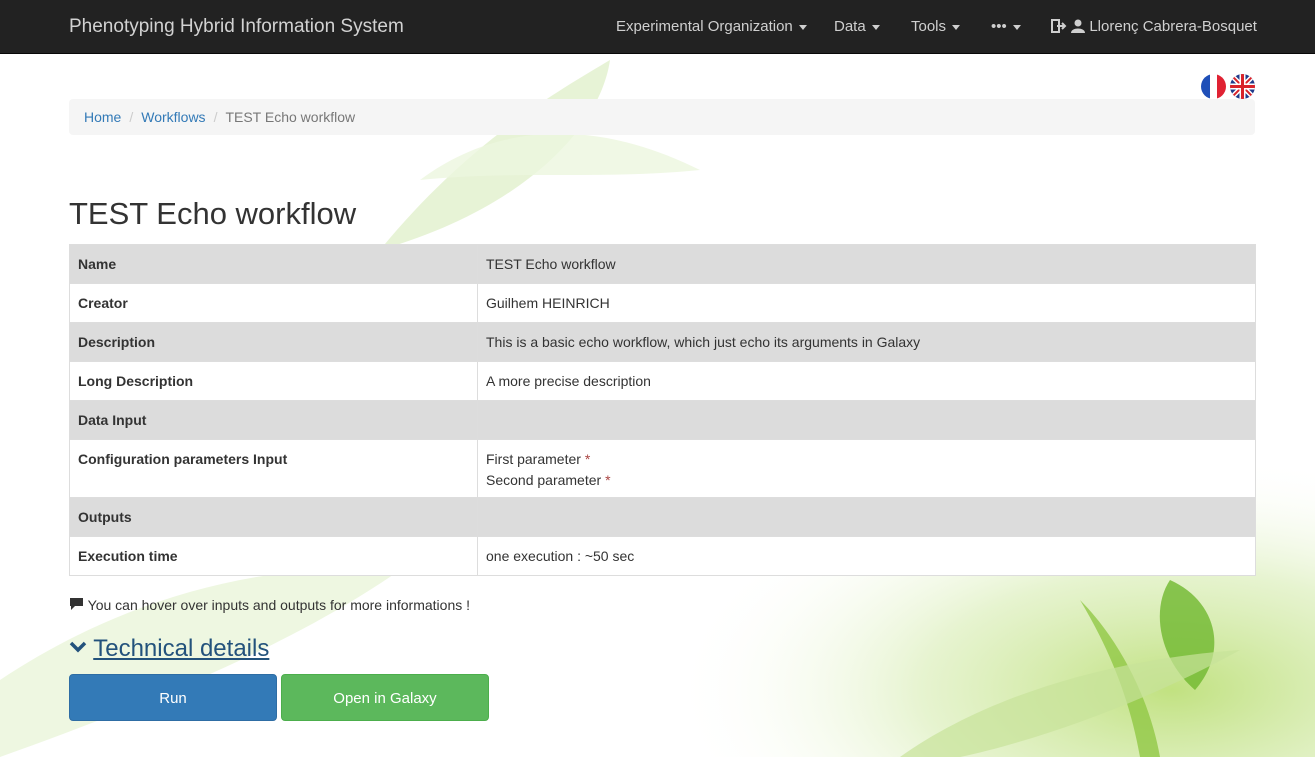 The height and width of the screenshot is (757, 1315). Describe the element at coordinates (78, 647) in the screenshot. I see `chevron-down-icon` at that location.